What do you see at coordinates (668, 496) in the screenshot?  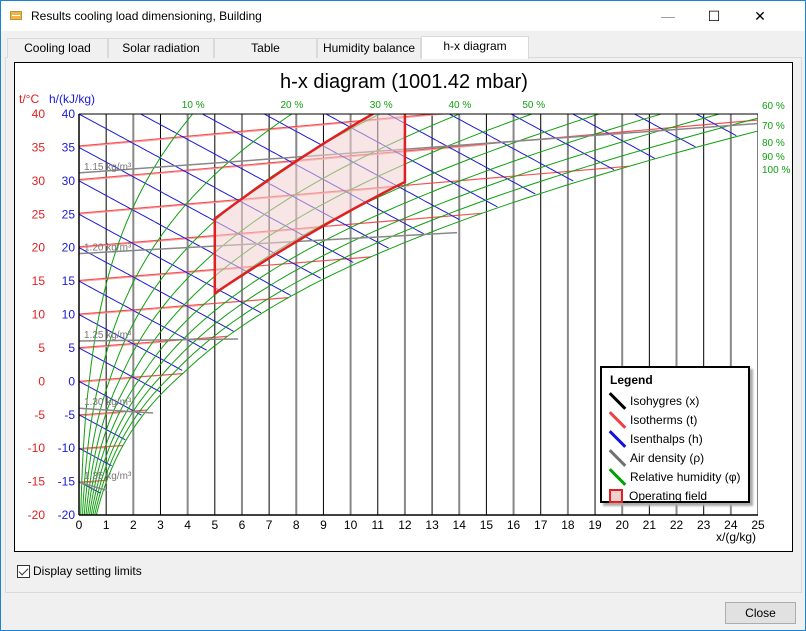 I see `legend-label: Operating field` at bounding box center [668, 496].